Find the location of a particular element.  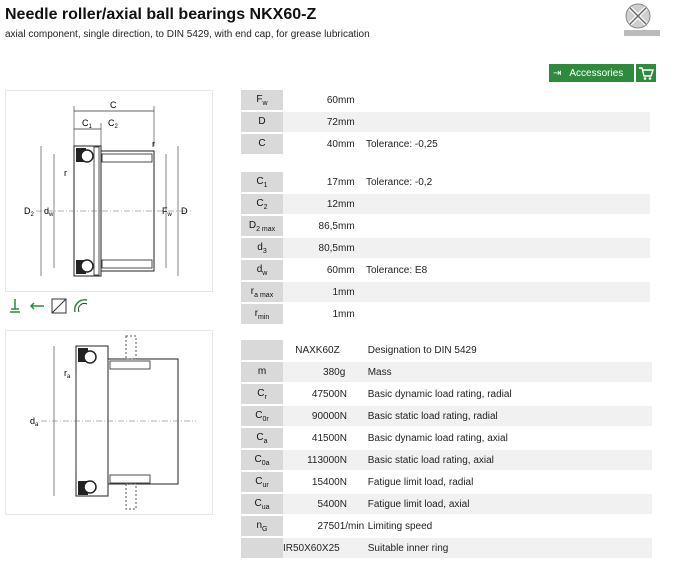

symbol-cell: D is located at coordinates (262, 122).